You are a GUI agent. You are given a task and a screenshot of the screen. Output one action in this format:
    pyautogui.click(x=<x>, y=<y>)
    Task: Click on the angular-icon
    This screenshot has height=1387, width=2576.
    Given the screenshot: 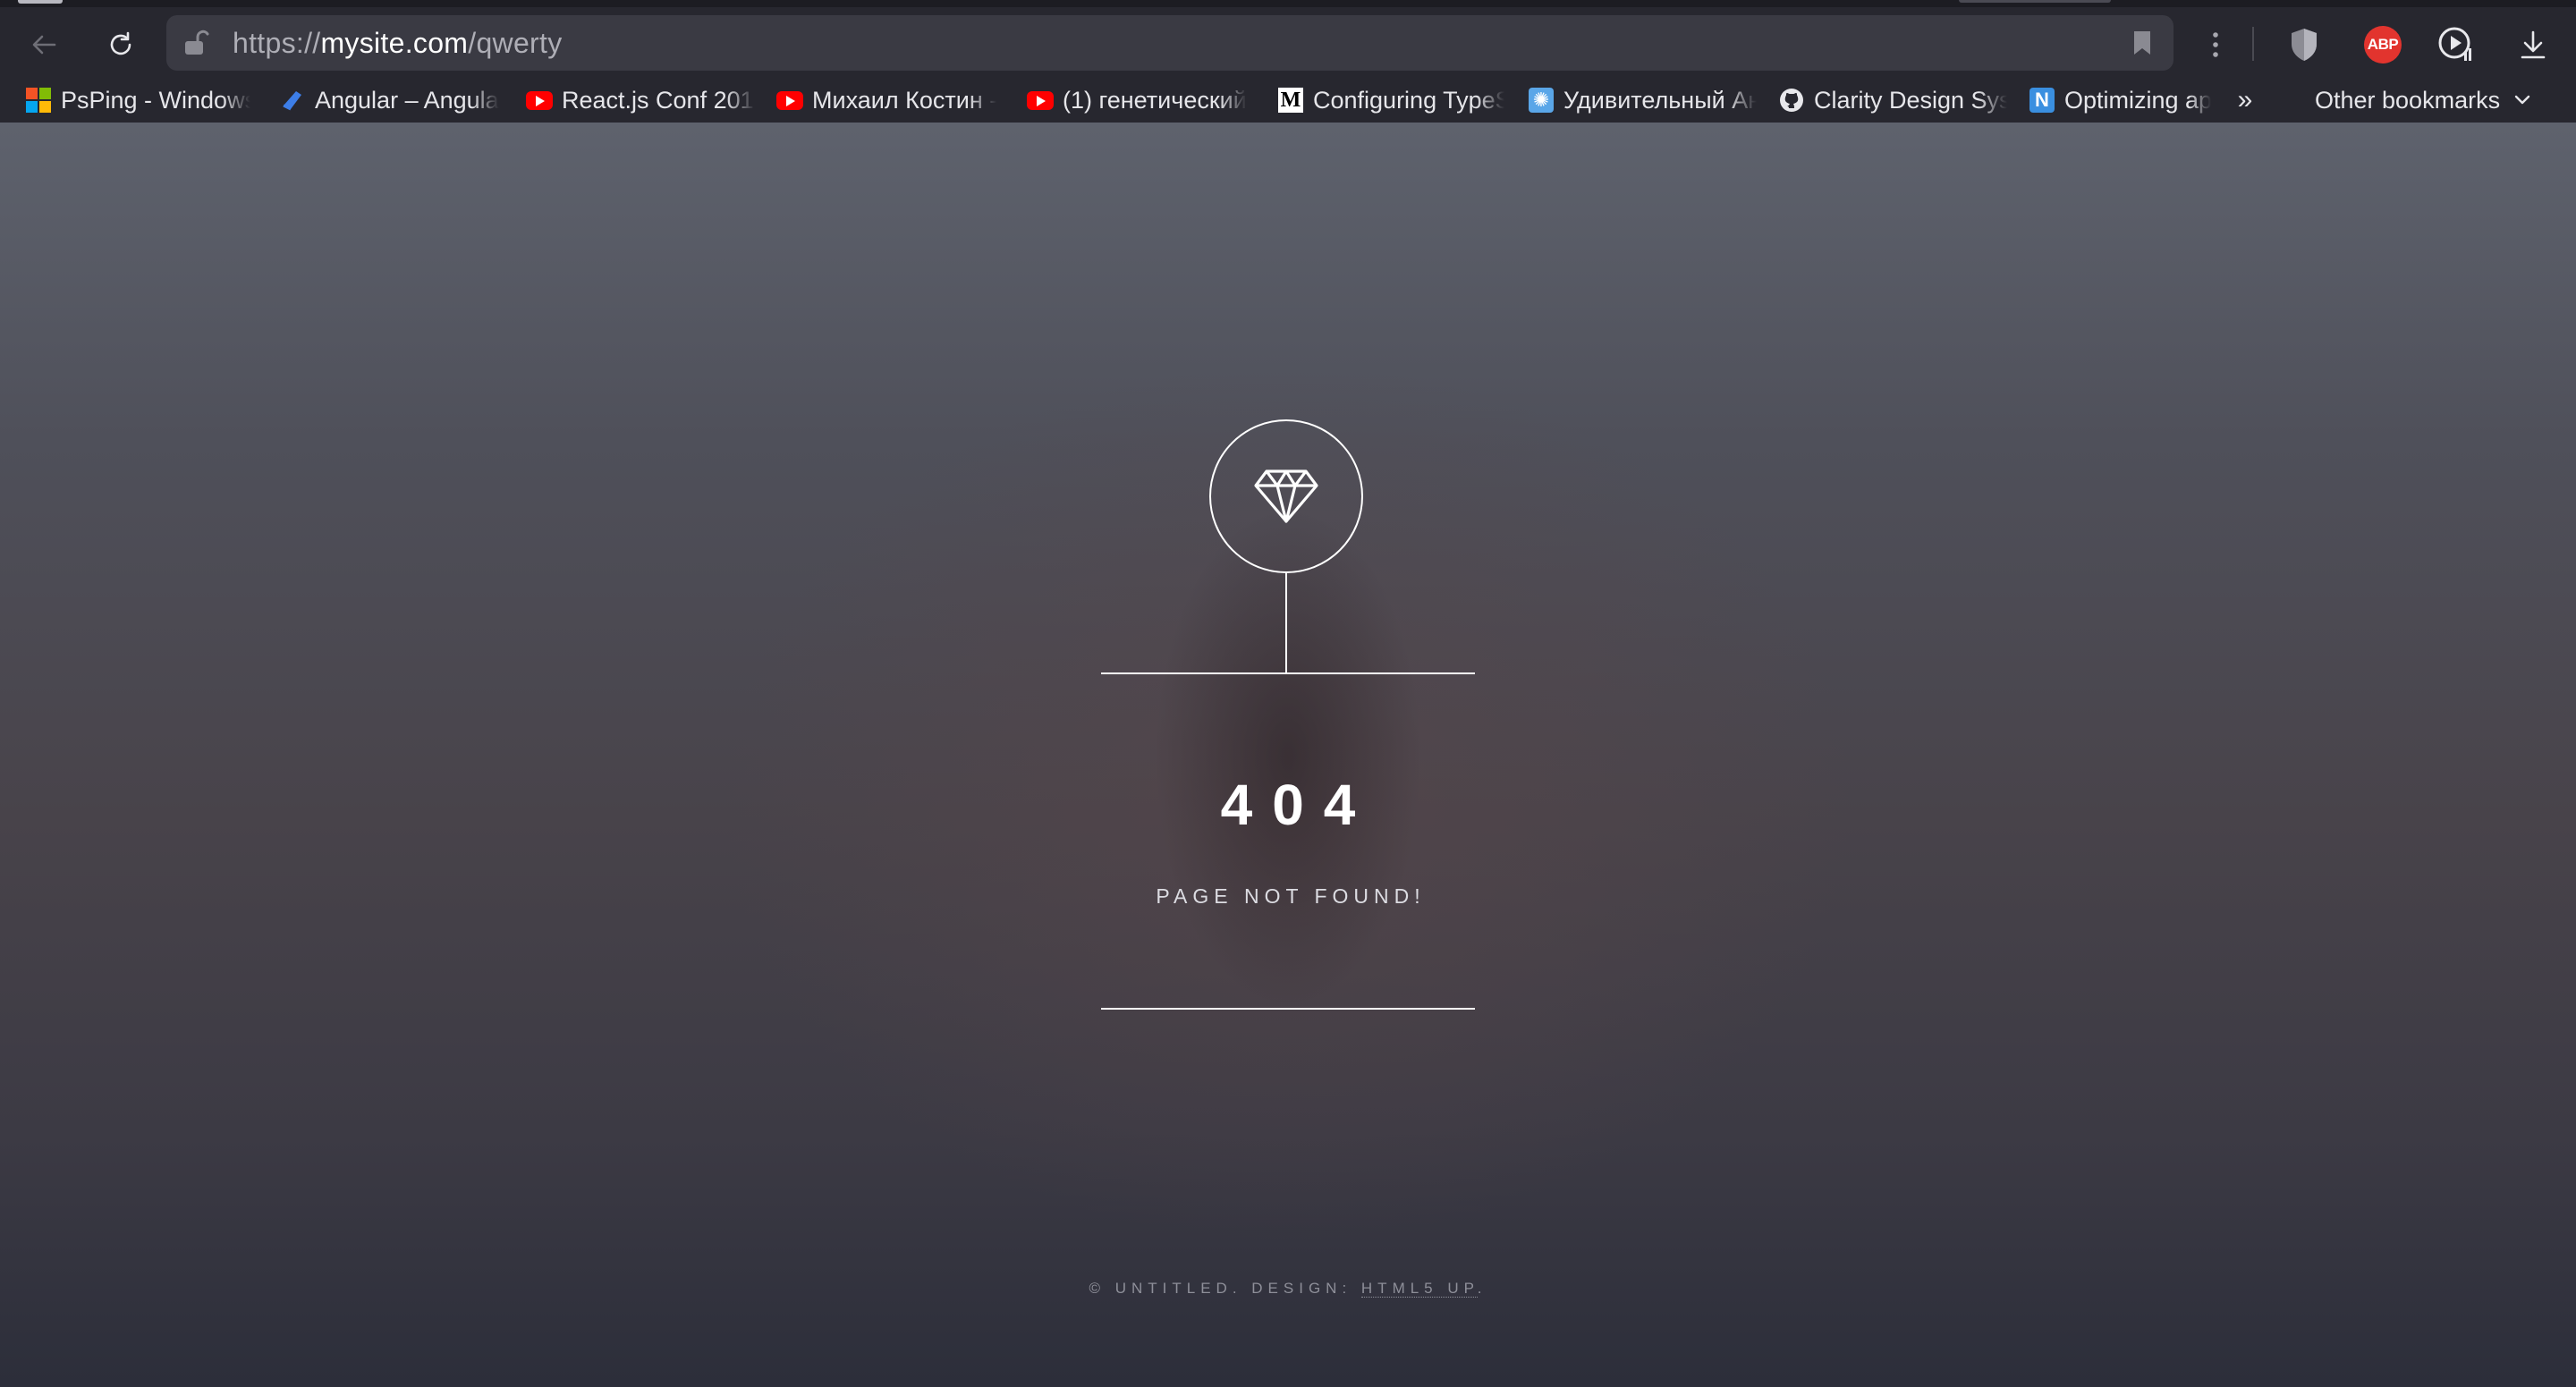 What is the action you would take?
    pyautogui.click(x=292, y=100)
    